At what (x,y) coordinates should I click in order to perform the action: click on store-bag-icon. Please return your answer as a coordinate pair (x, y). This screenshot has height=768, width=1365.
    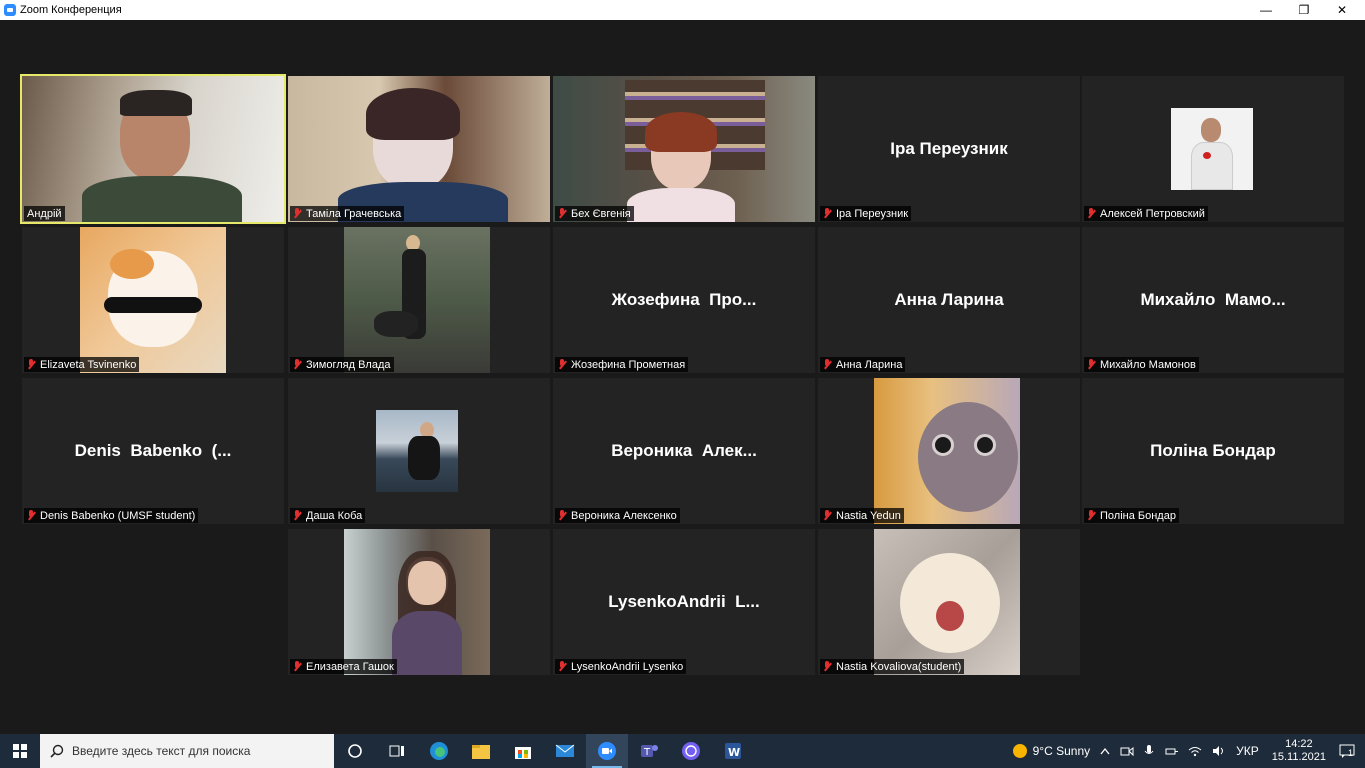
    Looking at the image, I should click on (523, 753).